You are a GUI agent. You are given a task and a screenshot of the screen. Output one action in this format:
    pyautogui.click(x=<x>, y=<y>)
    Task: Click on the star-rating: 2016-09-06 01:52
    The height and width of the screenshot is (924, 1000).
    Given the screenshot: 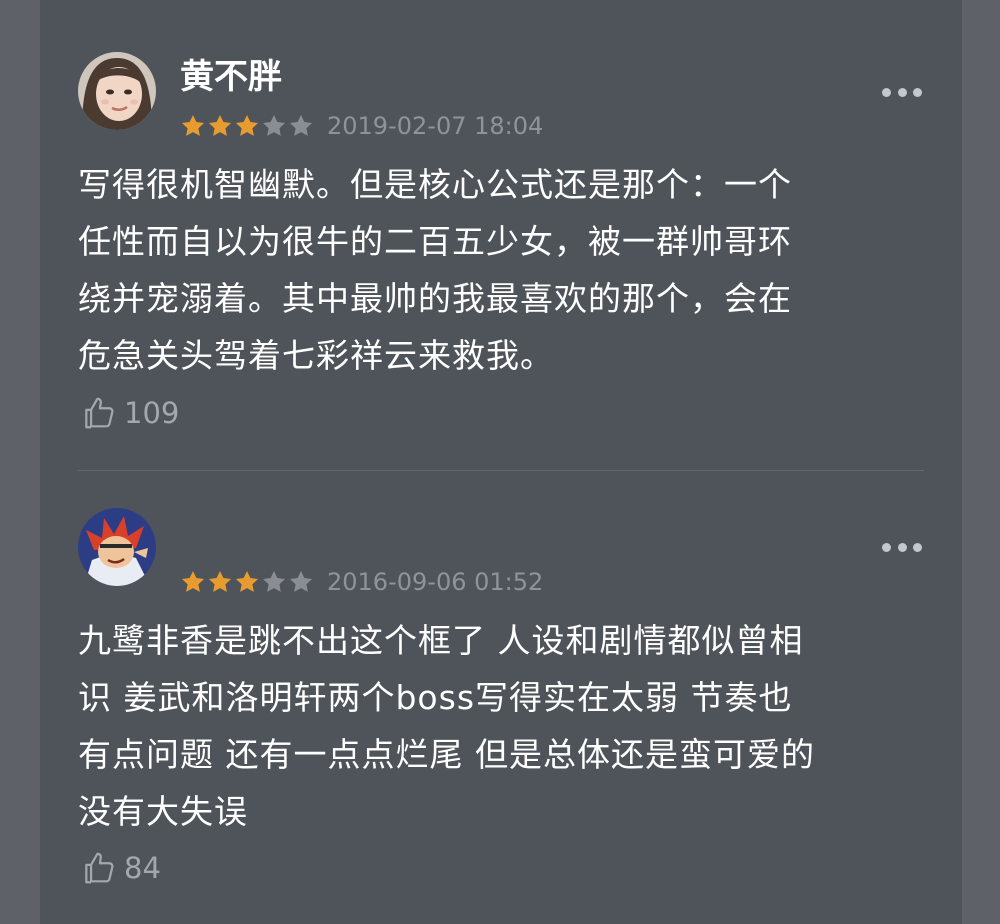 What is the action you would take?
    pyautogui.click(x=361, y=582)
    